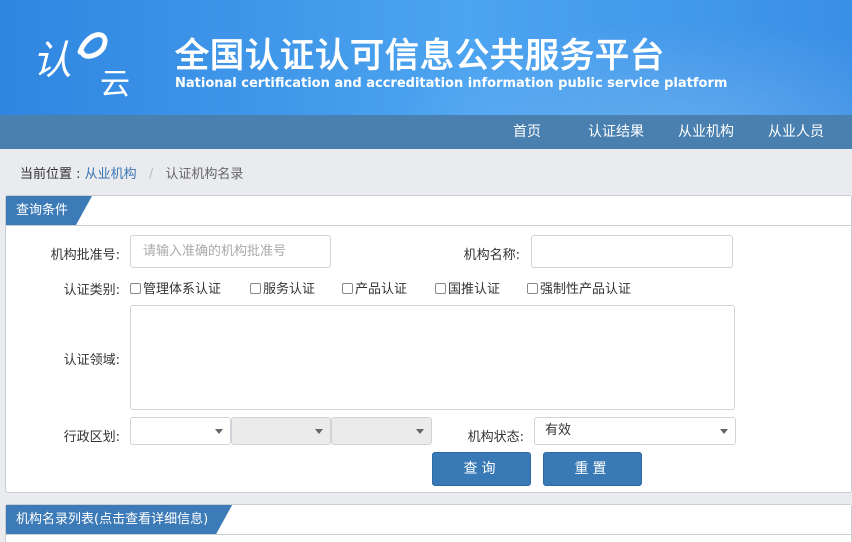 The height and width of the screenshot is (542, 852). Describe the element at coordinates (558, 430) in the screenshot. I see `status-value: 有效` at that location.